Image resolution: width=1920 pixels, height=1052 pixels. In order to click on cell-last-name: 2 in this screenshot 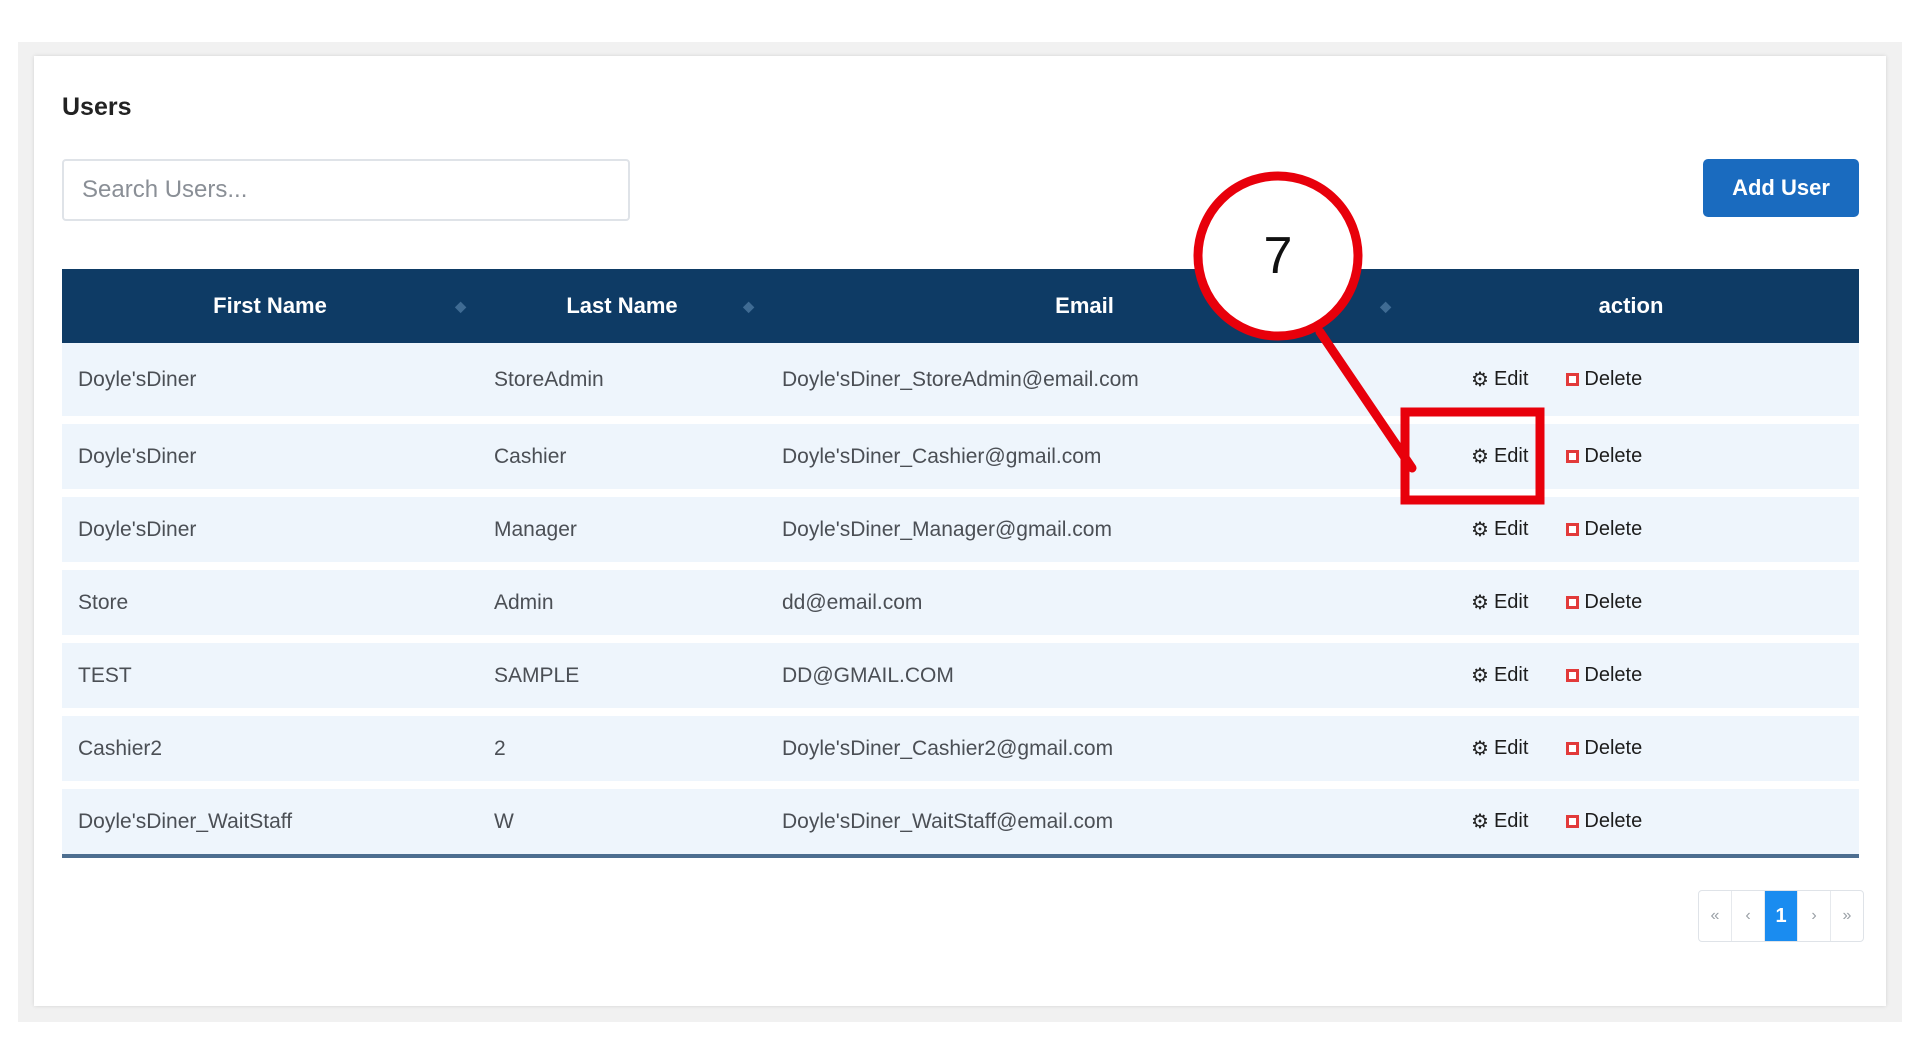, I will do `click(622, 744)`.